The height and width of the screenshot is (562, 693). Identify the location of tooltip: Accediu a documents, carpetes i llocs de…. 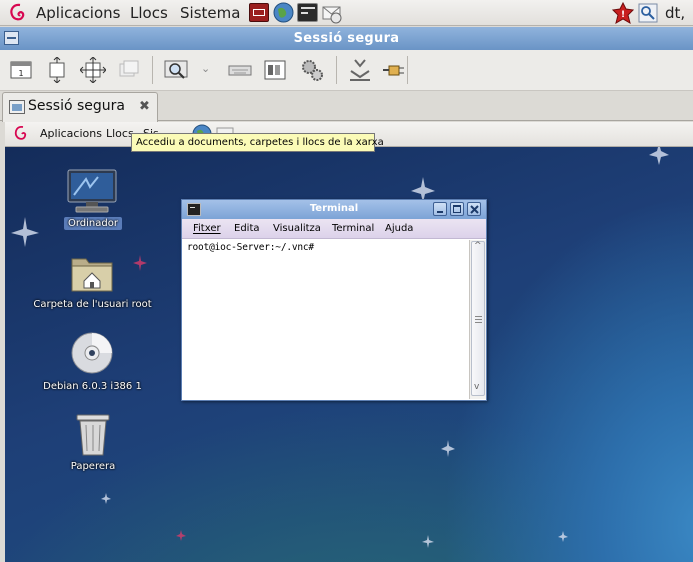
(257, 142).